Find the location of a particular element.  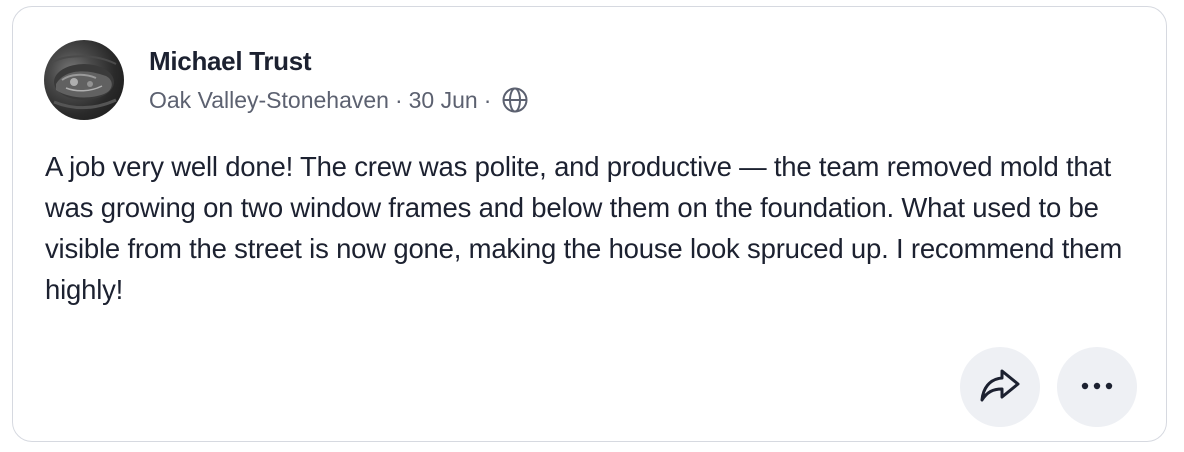

more-dots-icon is located at coordinates (1097, 387).